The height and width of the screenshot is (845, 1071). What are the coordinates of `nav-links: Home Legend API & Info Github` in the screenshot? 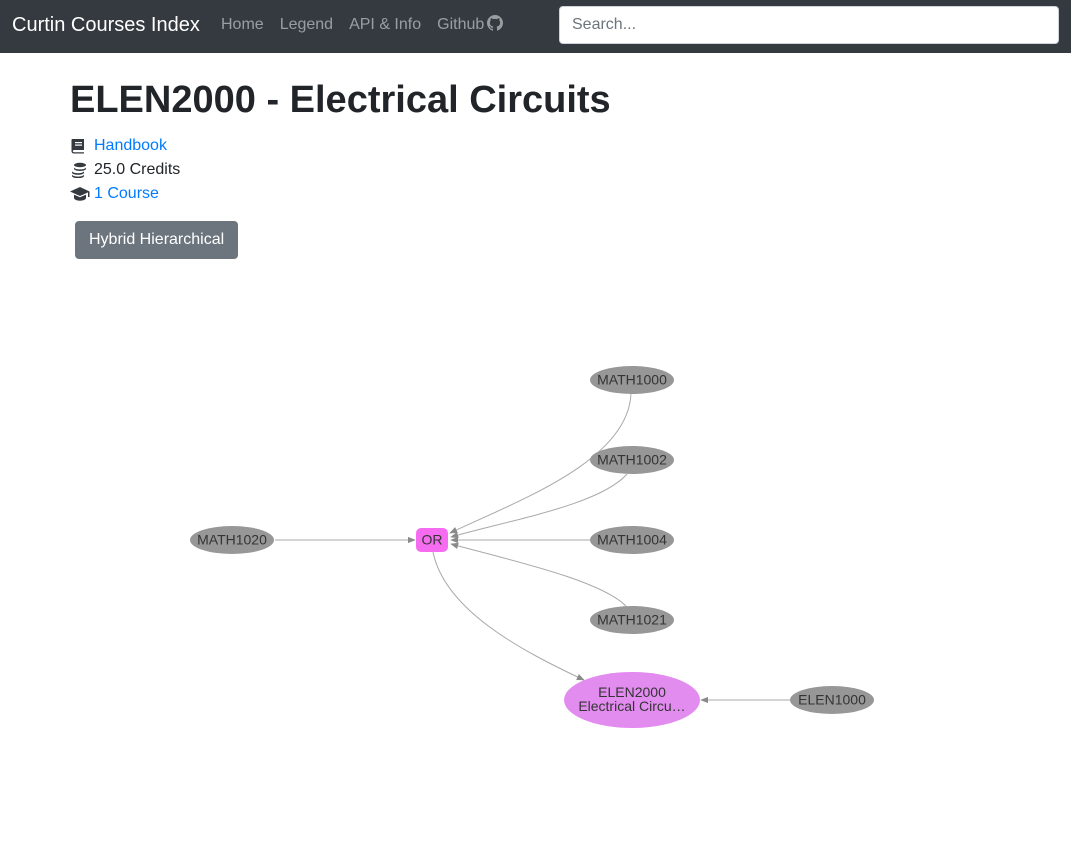 It's located at (362, 25).